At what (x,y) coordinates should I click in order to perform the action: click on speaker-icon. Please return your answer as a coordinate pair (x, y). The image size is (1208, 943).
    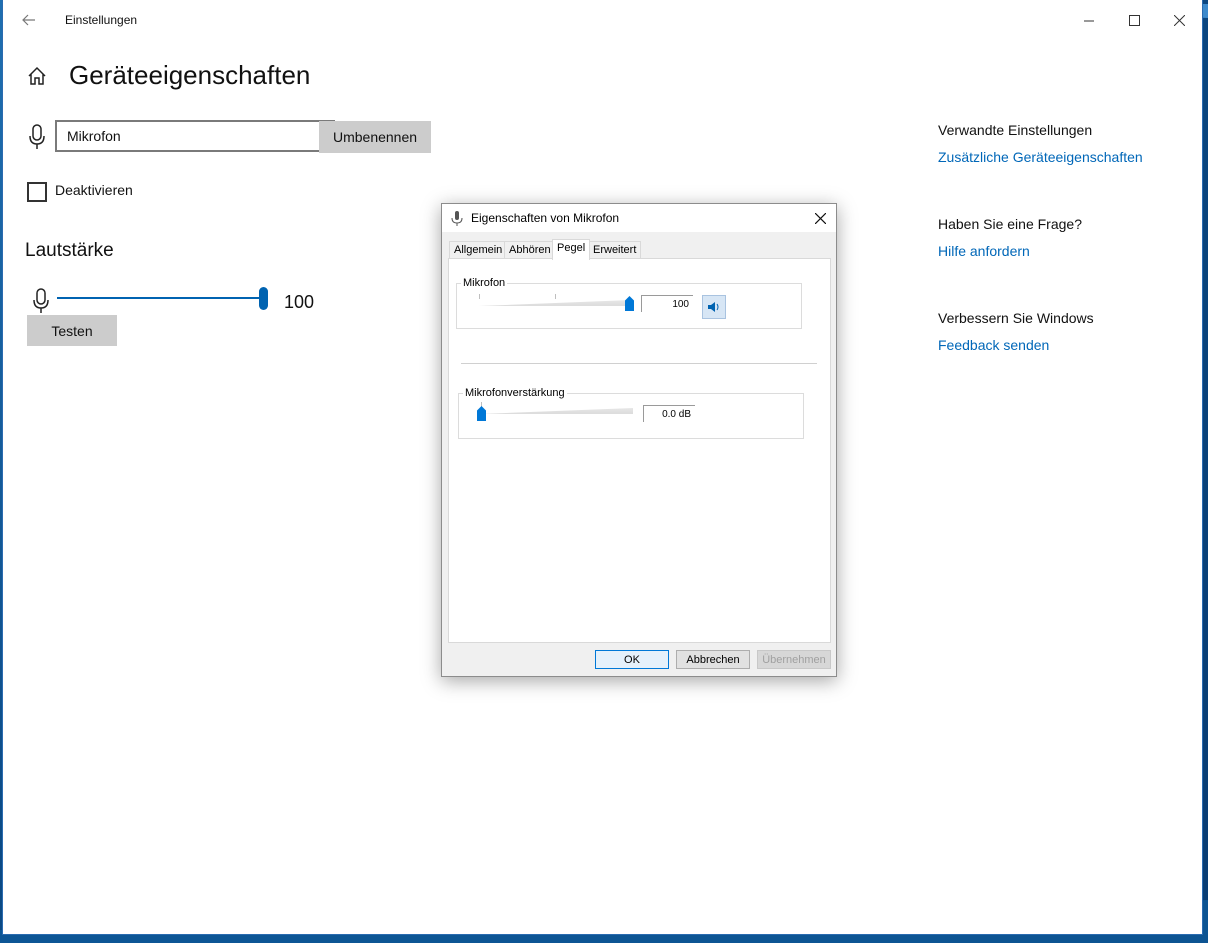
    Looking at the image, I should click on (713, 307).